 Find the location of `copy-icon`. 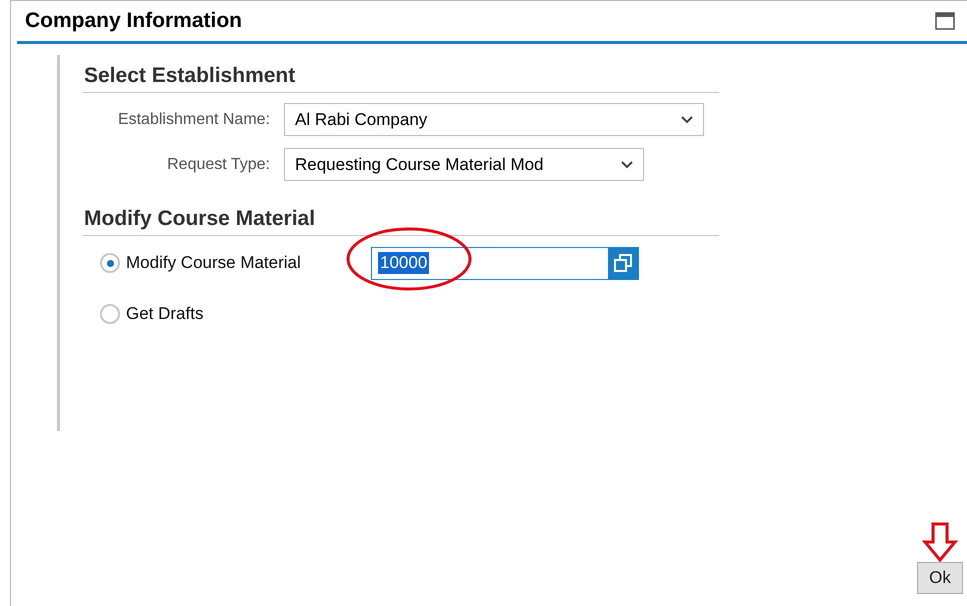

copy-icon is located at coordinates (623, 263).